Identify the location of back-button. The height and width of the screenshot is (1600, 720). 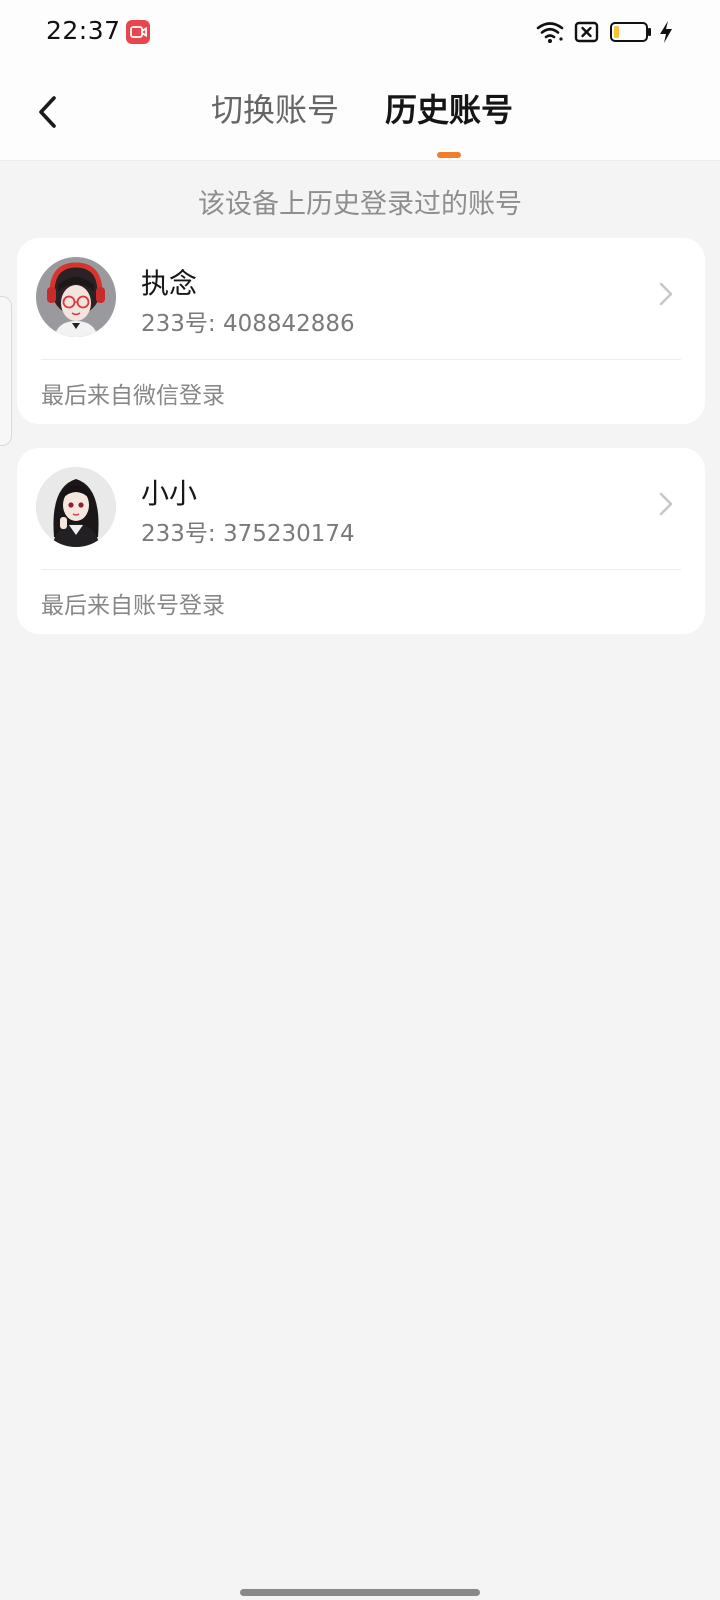
(48, 112).